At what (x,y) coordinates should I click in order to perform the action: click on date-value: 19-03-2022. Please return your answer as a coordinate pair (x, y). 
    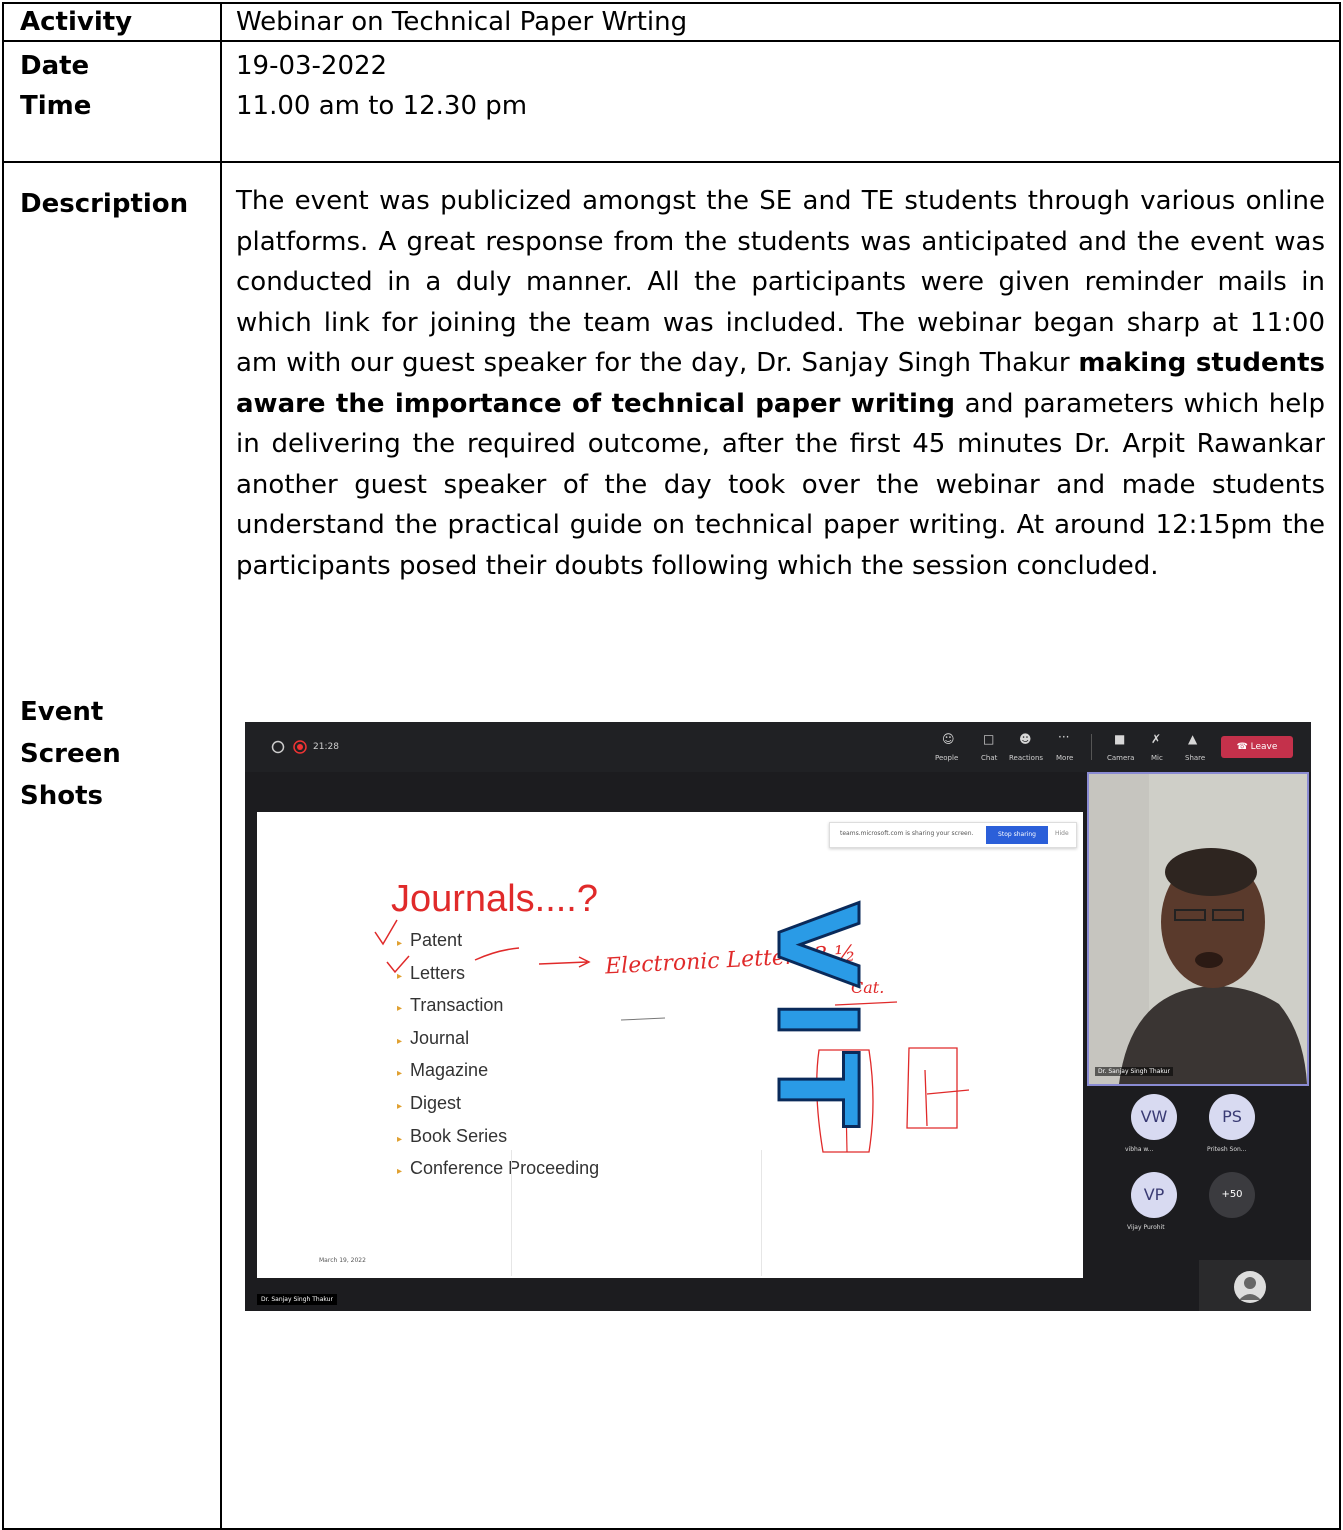
    Looking at the image, I should click on (312, 66).